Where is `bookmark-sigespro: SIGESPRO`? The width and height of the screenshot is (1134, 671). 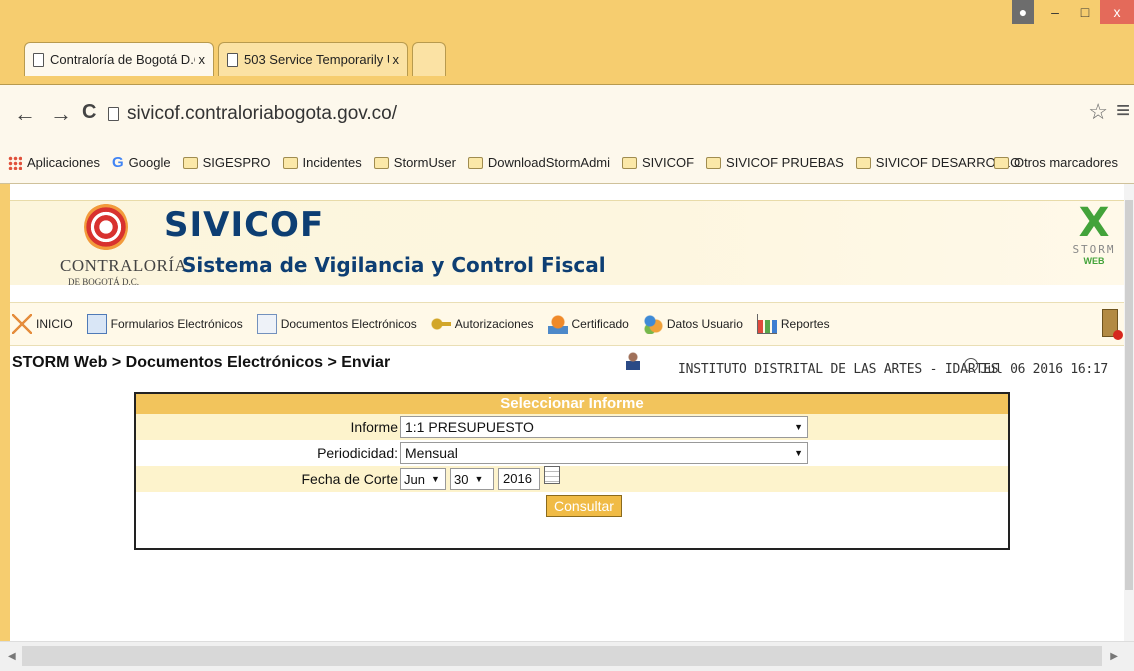 bookmark-sigespro: SIGESPRO is located at coordinates (226, 162).